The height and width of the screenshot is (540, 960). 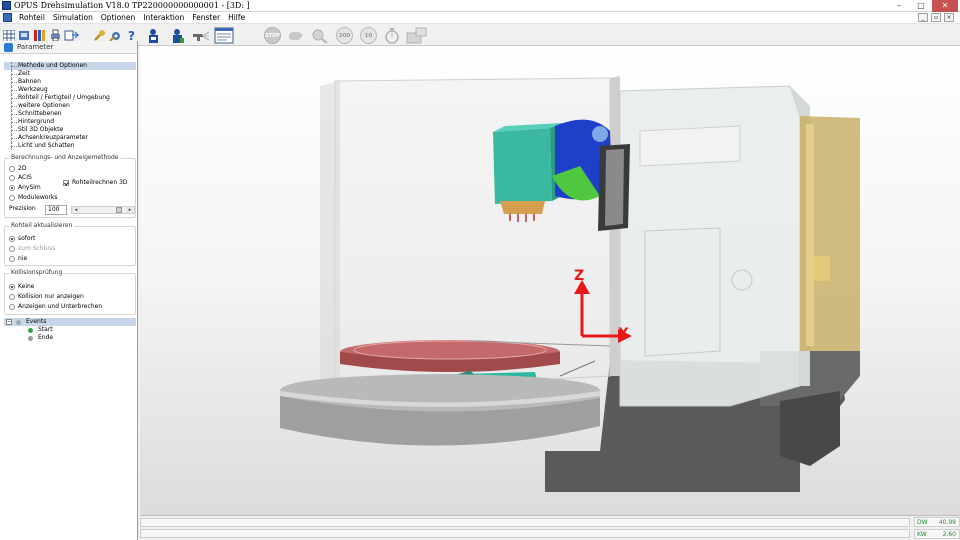 I want to click on app-icon, so click(x=6, y=5).